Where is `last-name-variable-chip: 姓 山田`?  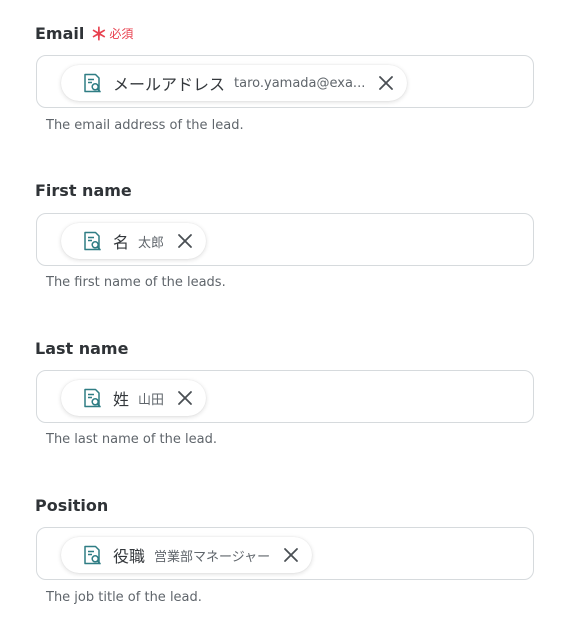
last-name-variable-chip: 姓 山田 is located at coordinates (134, 398).